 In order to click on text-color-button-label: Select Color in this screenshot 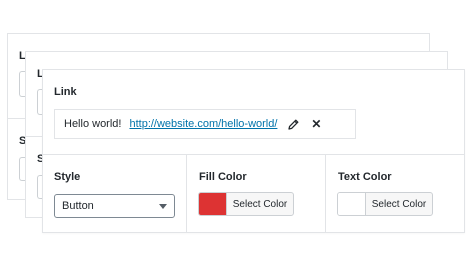, I will do `click(399, 204)`.